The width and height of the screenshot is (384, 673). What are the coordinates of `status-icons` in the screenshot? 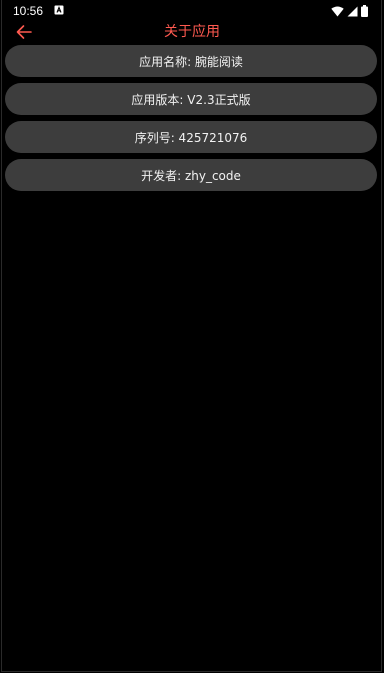 It's located at (349, 11).